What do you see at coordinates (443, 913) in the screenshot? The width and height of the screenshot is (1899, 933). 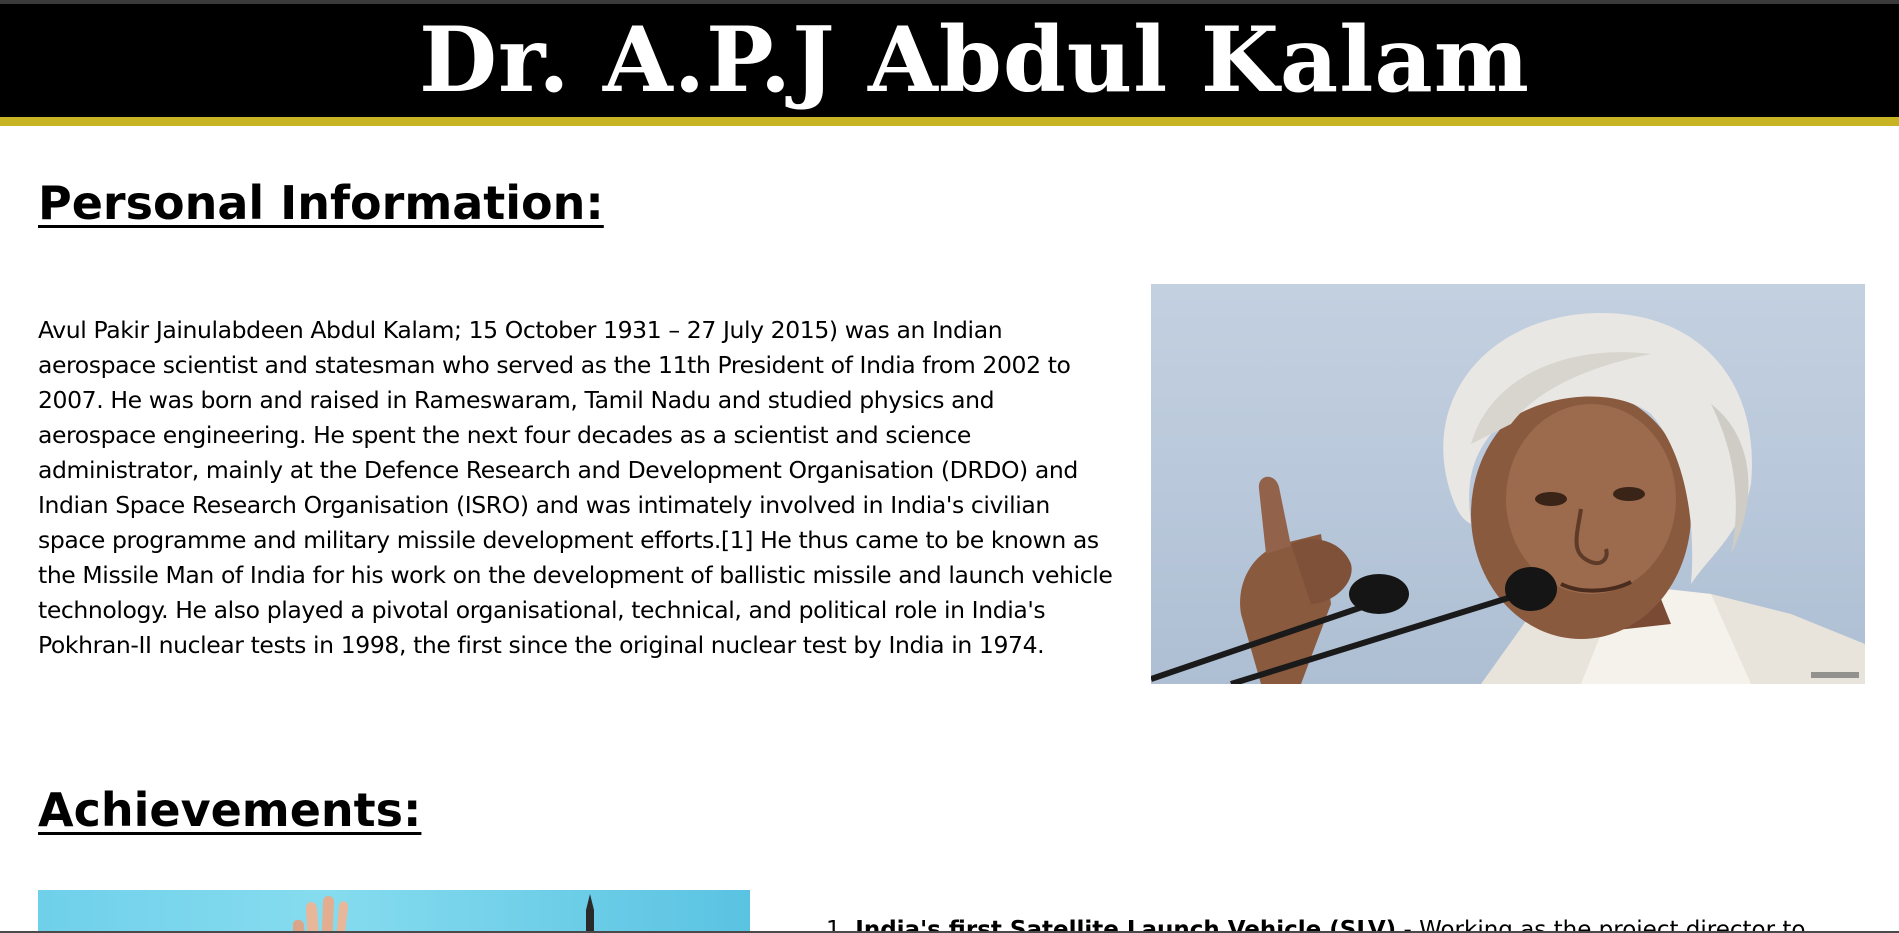 I see `missile-launch-photo-icon` at bounding box center [443, 913].